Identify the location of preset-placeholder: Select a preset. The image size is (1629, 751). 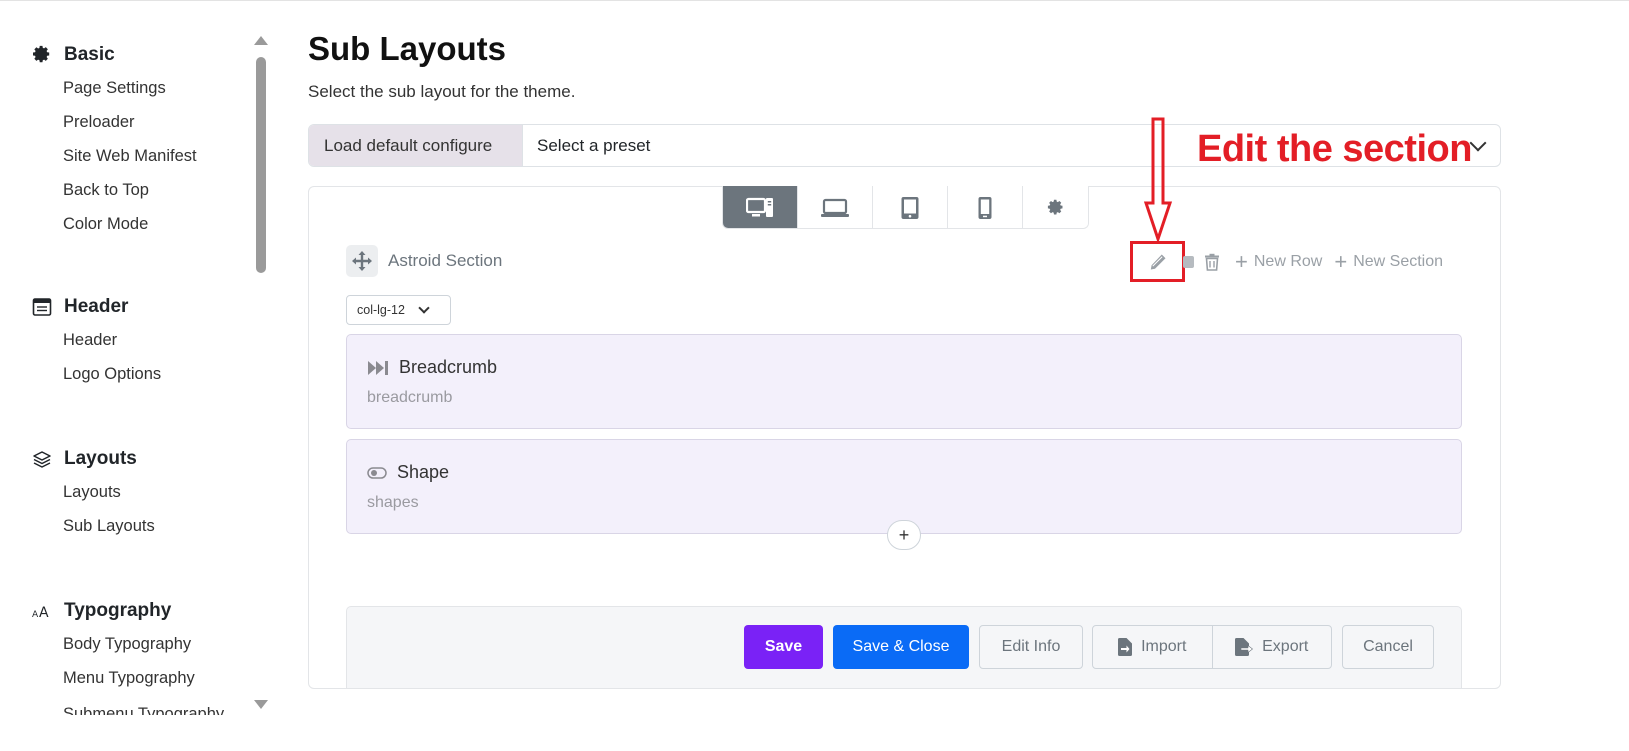
(594, 145).